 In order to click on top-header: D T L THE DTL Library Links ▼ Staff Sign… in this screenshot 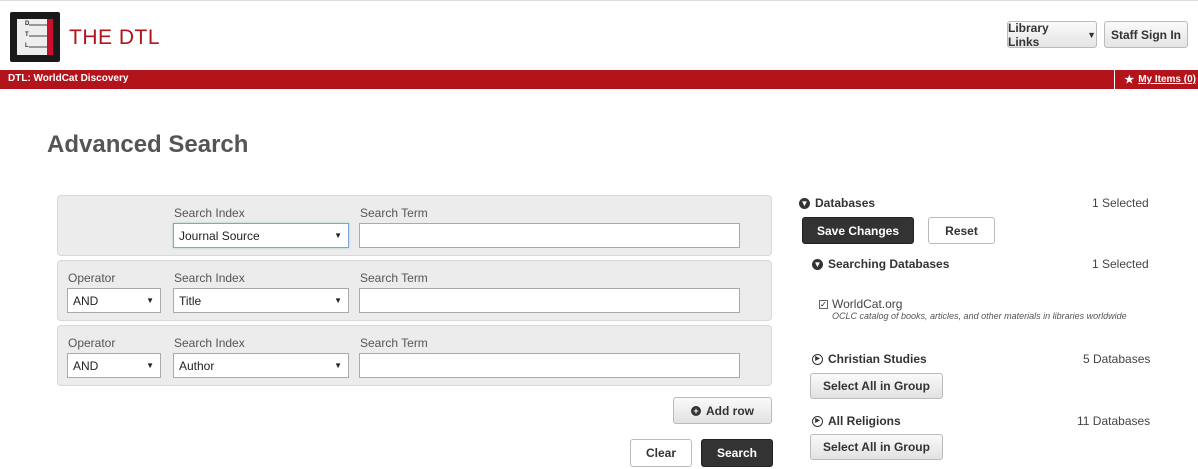, I will do `click(599, 35)`.